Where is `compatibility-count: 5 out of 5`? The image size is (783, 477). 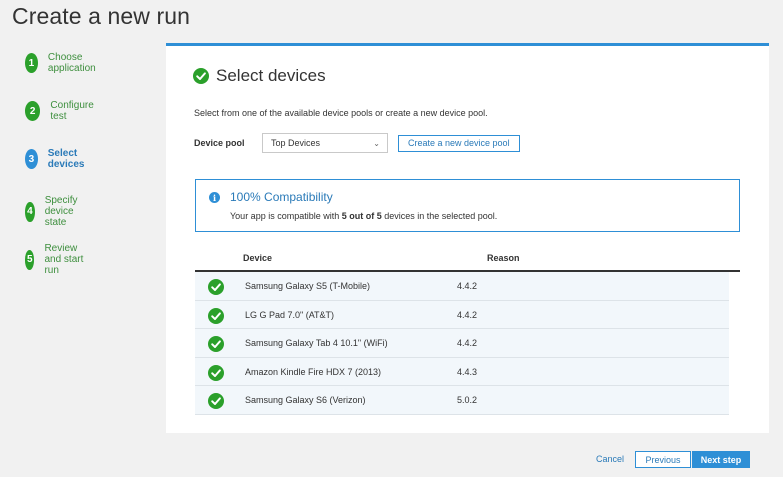
compatibility-count: 5 out of 5 is located at coordinates (361, 216).